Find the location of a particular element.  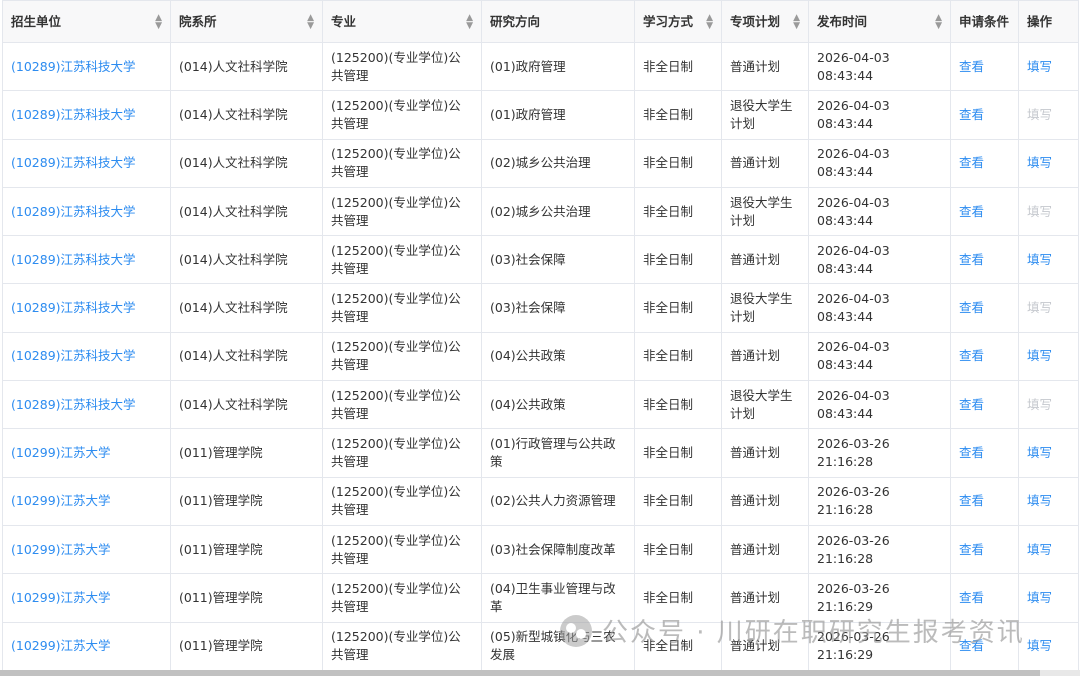

horizontal-scrollbar is located at coordinates (540, 673).